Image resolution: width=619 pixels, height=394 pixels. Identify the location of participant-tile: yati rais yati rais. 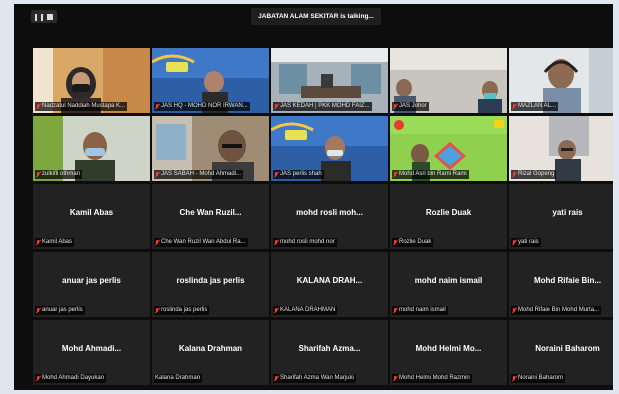
(561, 216).